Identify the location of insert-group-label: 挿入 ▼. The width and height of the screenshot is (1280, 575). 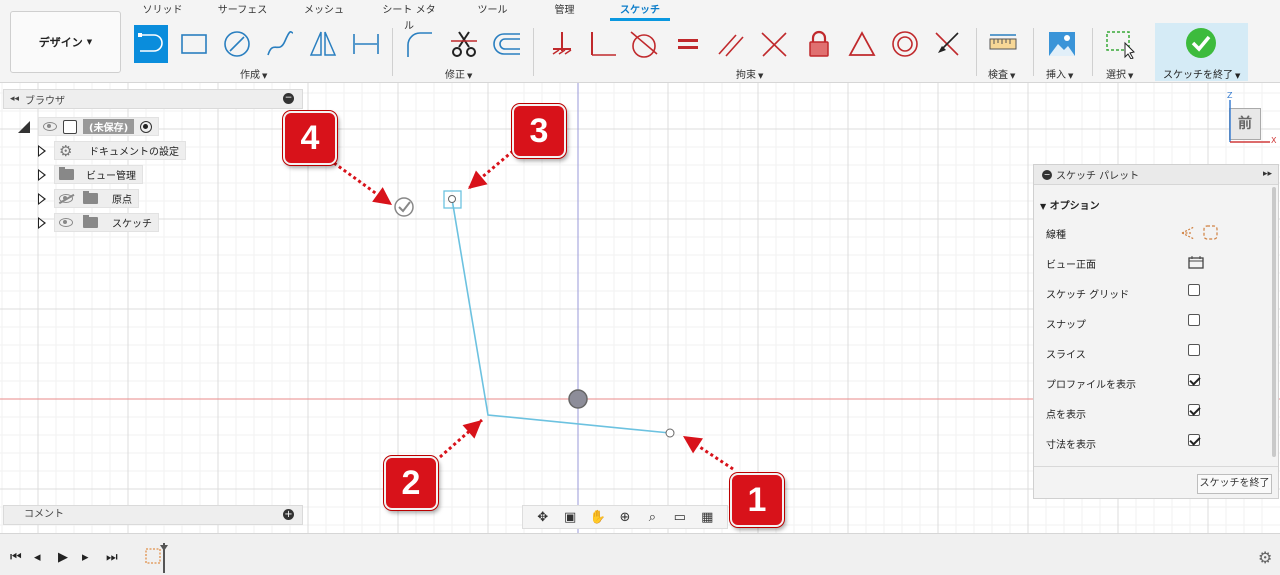
(1059, 73).